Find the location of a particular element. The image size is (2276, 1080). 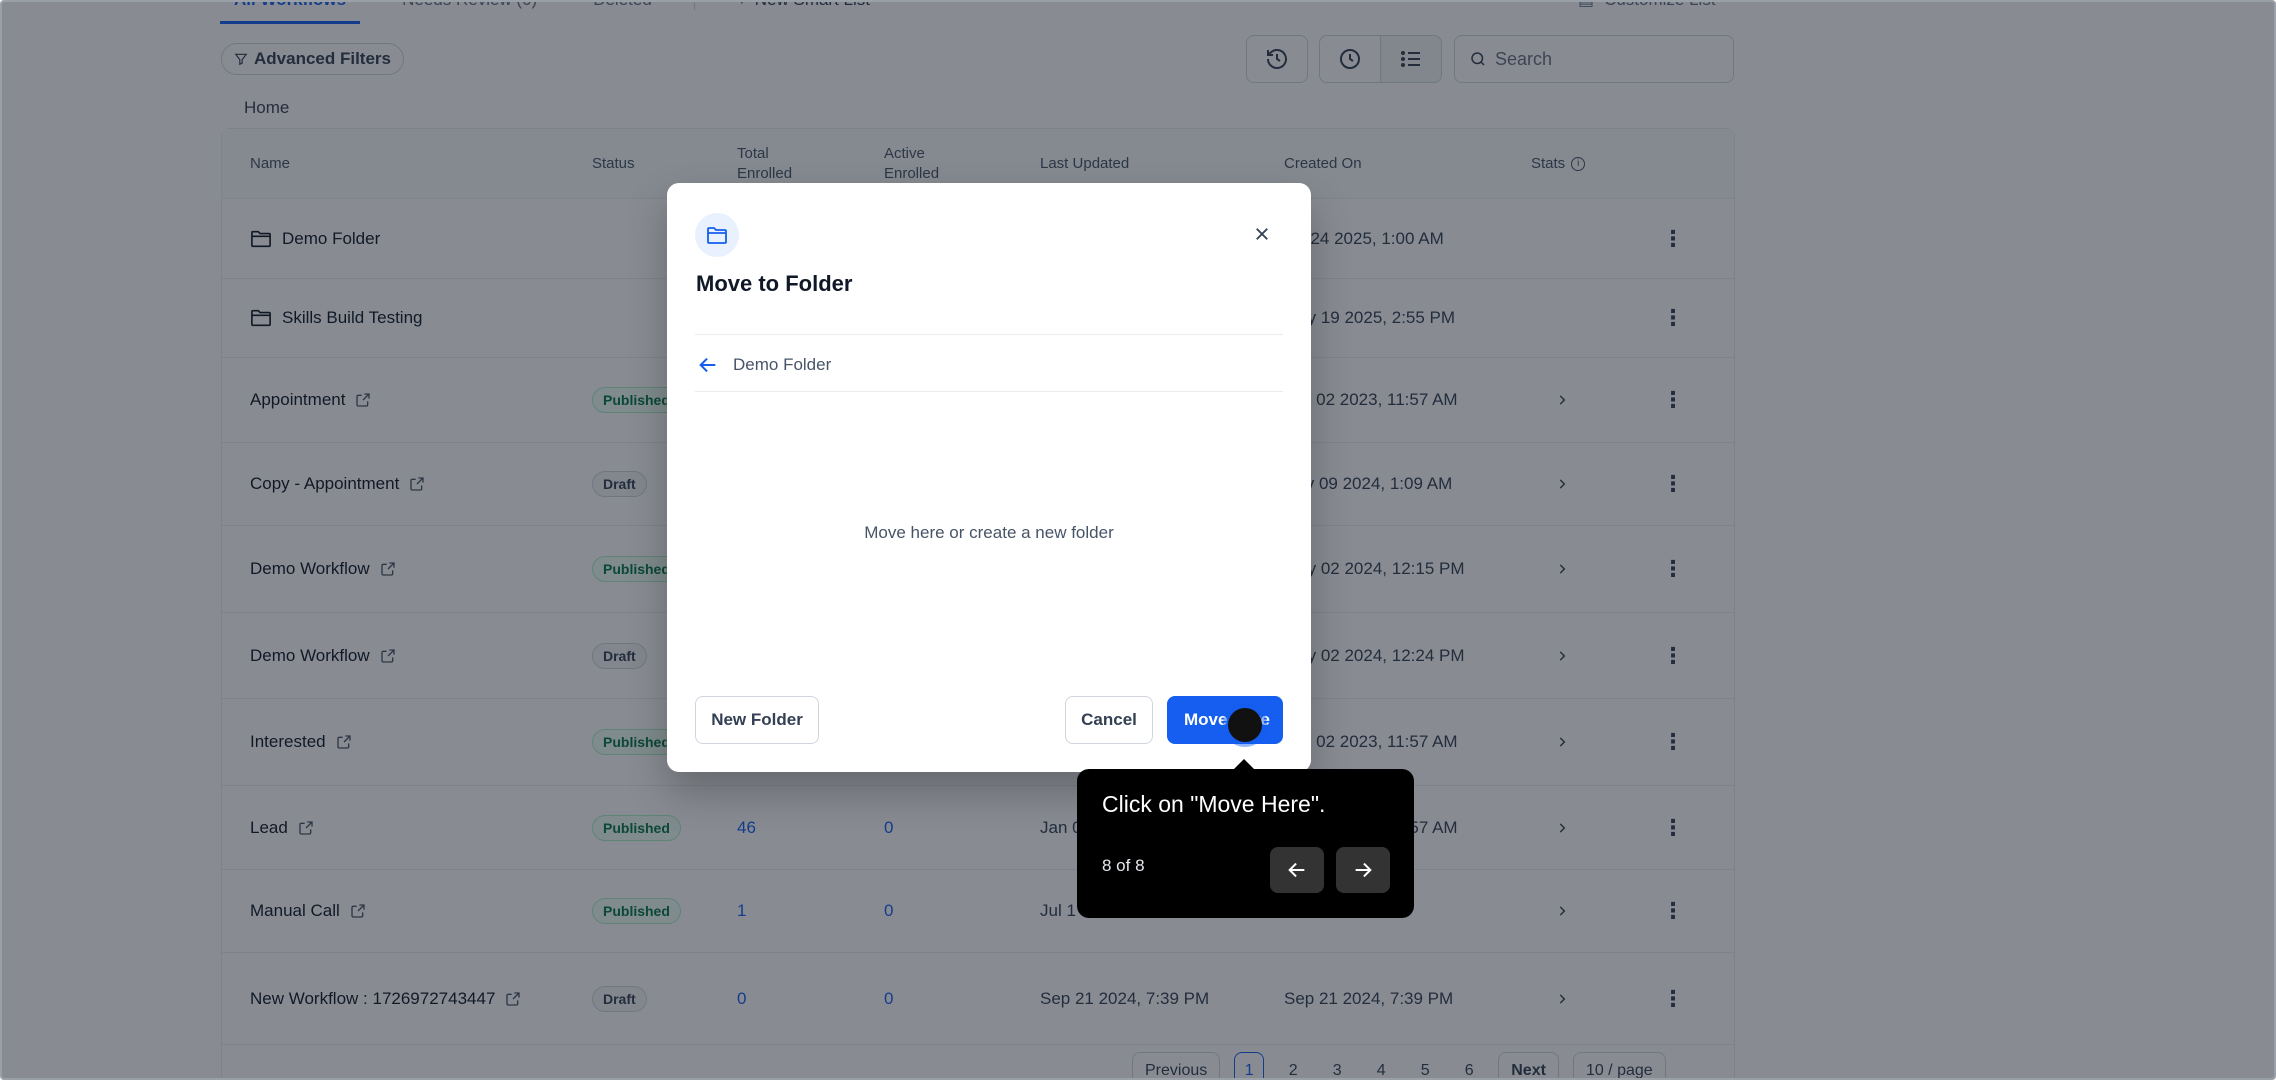

tooltip-previous-button is located at coordinates (1297, 870).